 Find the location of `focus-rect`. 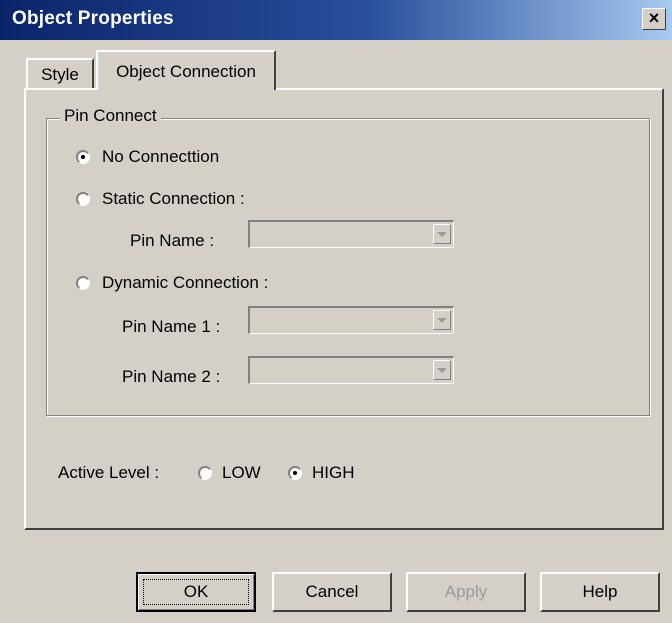

focus-rect is located at coordinates (196, 592).